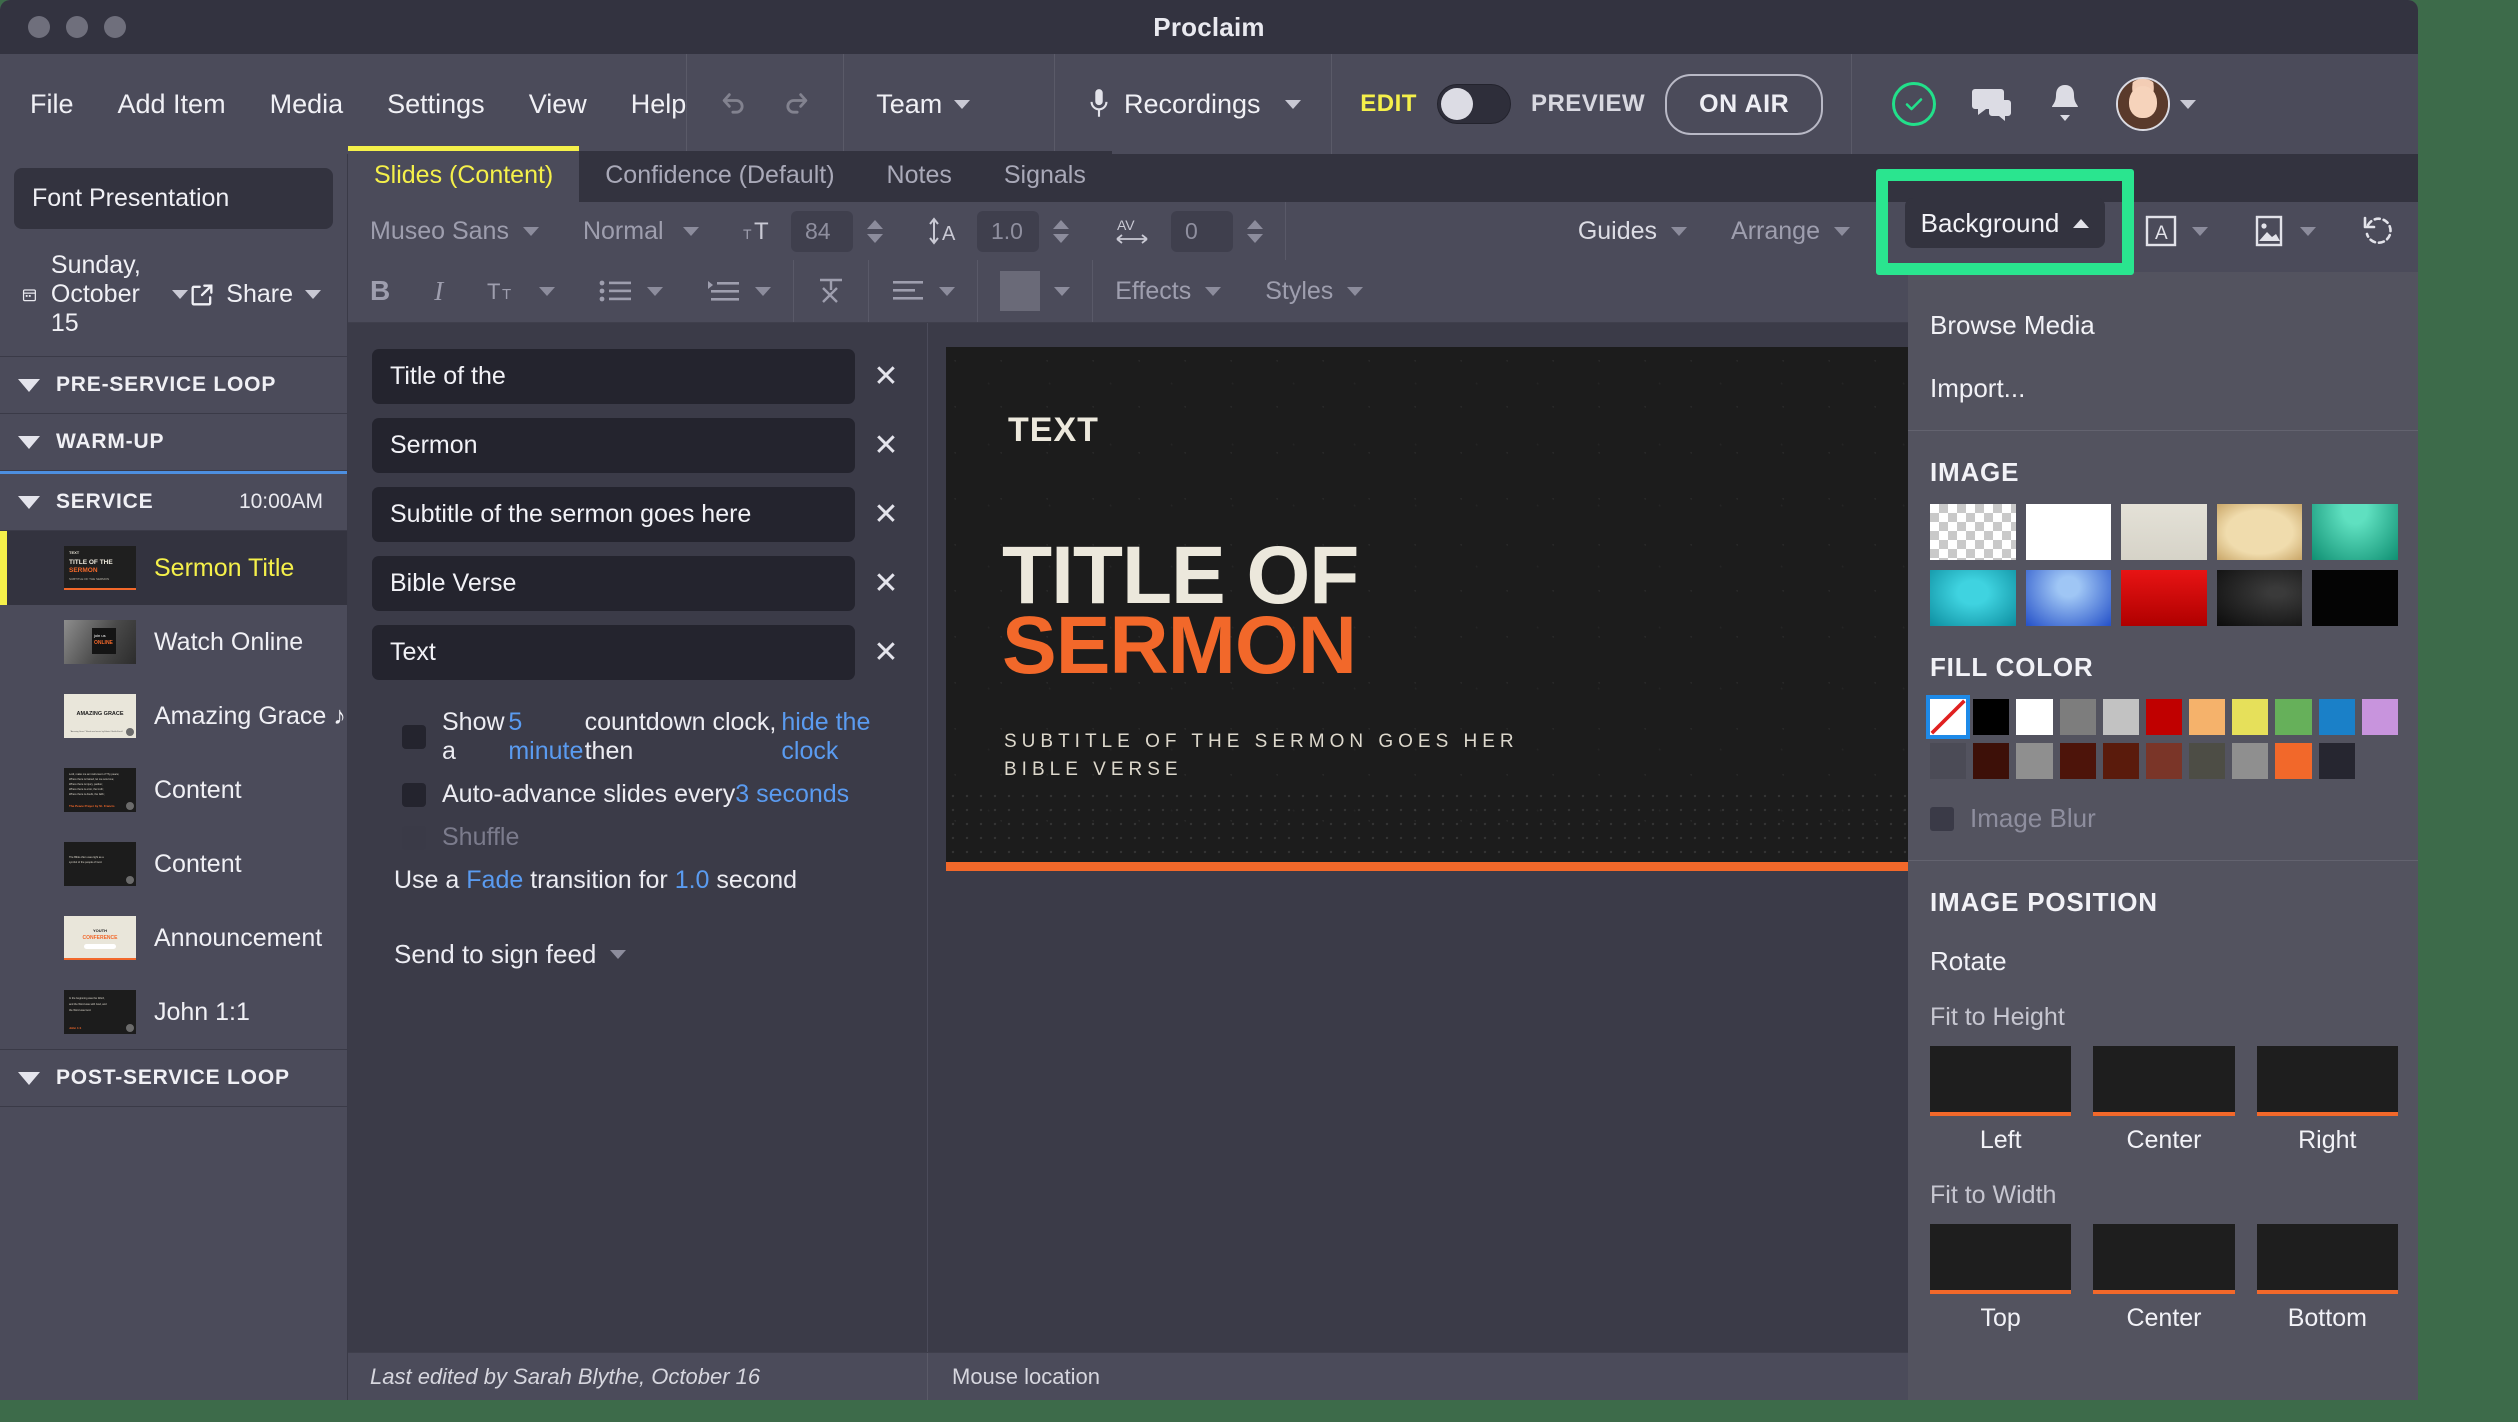 This screenshot has height=1422, width=2518. Describe the element at coordinates (1991, 761) in the screenshot. I see `fill-swatch-dark-maroon` at that location.